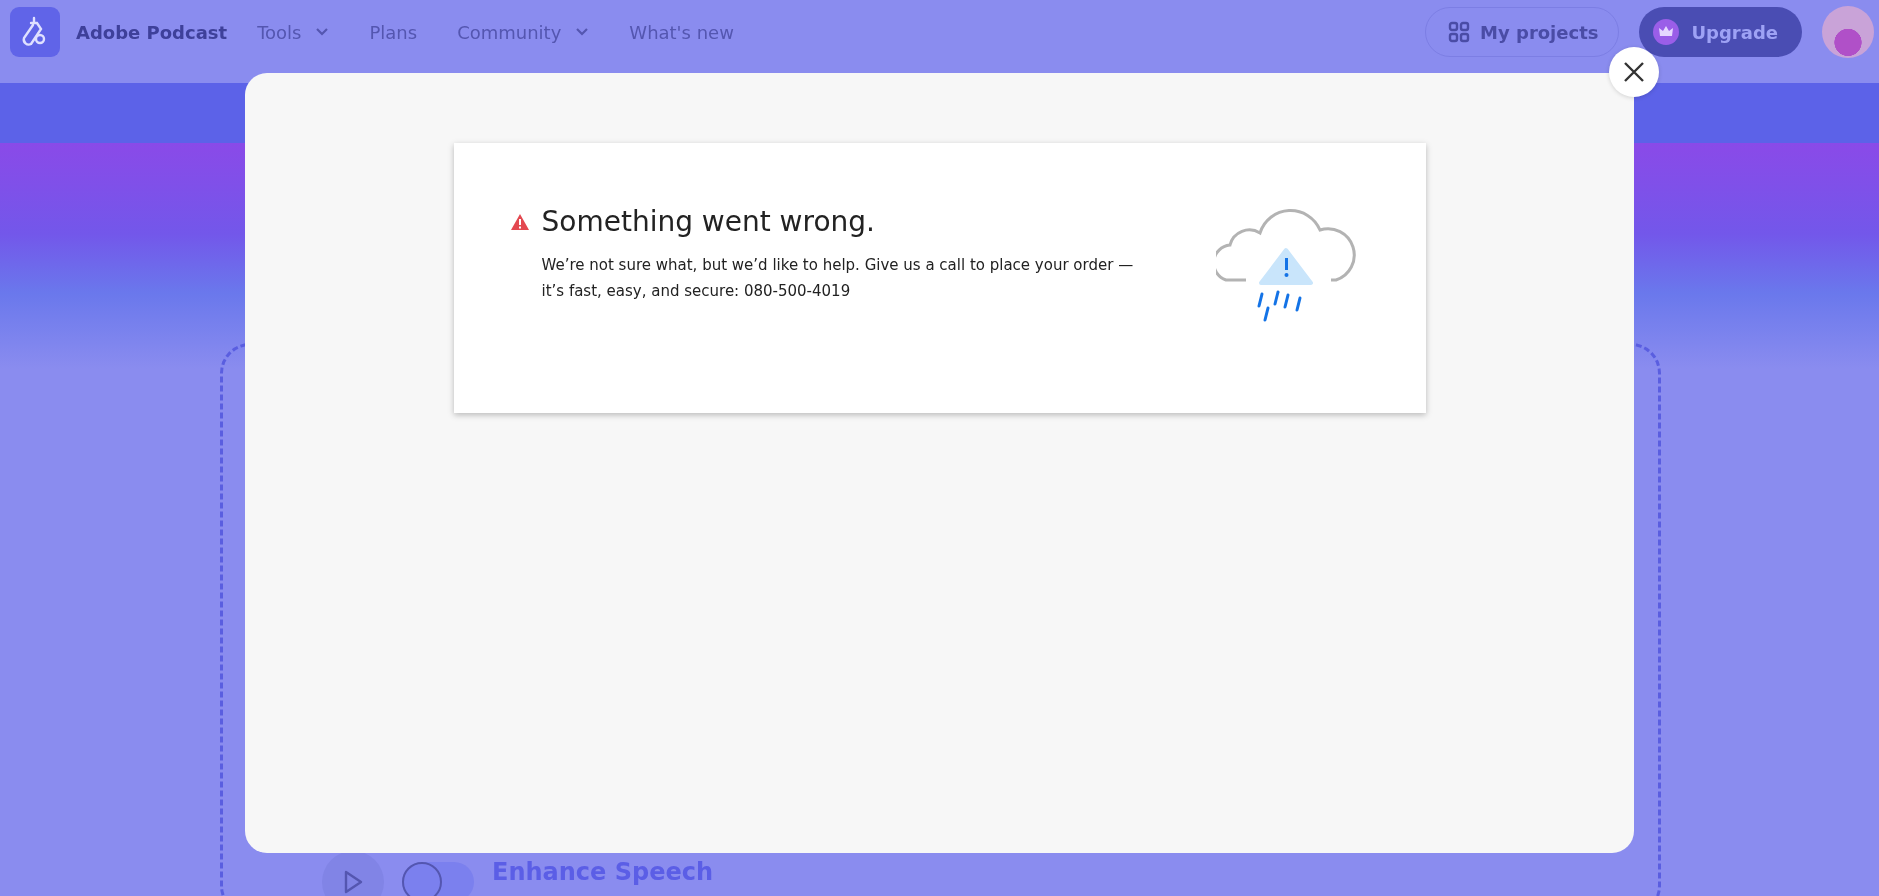  I want to click on nav-link: Plans, so click(393, 32).